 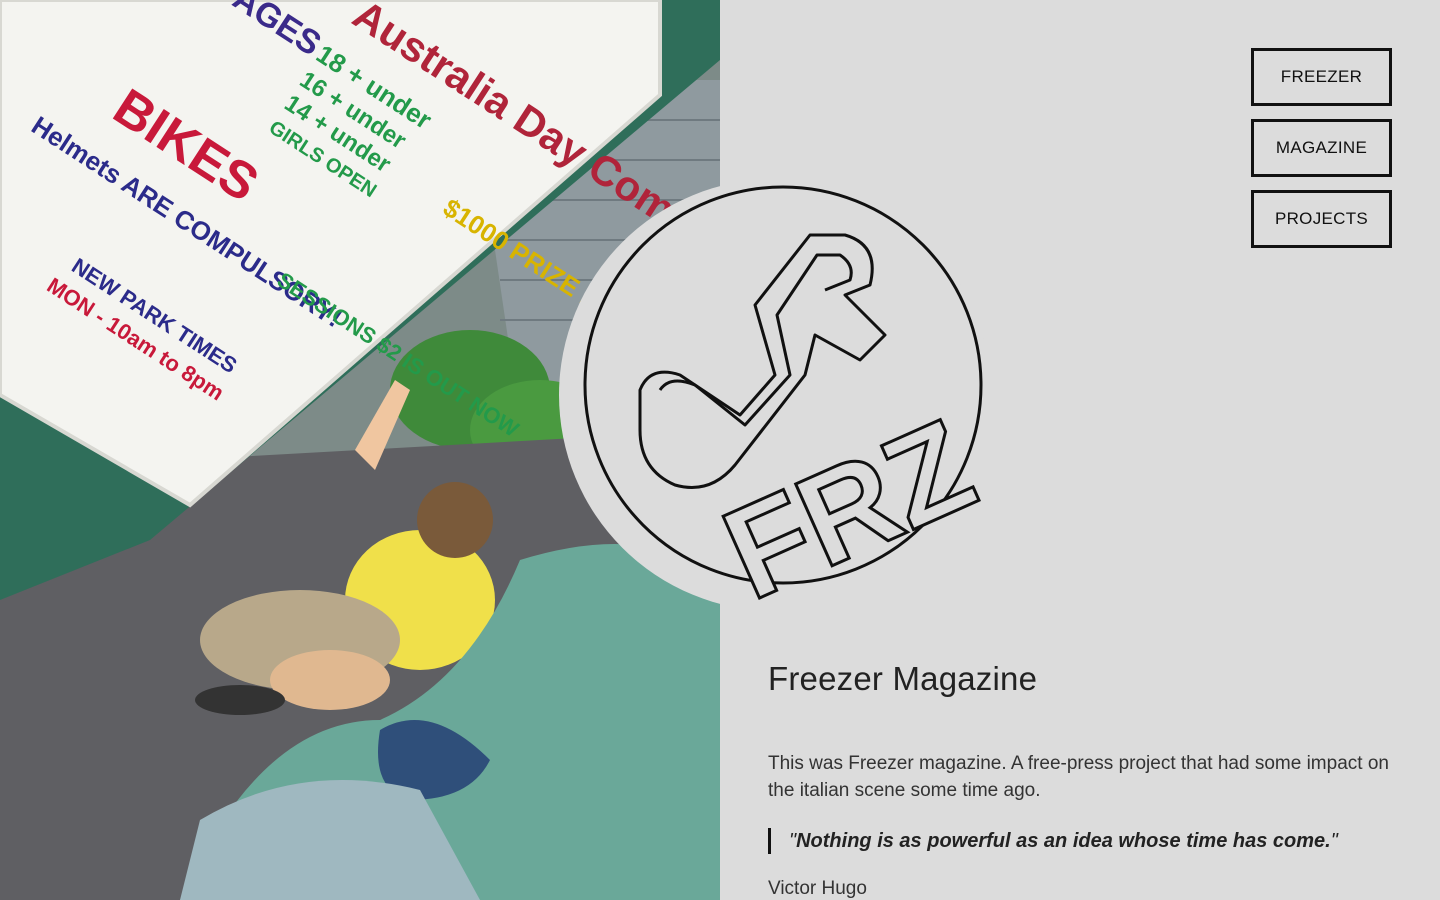 I want to click on main-nav: FREEZER MAGAZINE PROJECTS, so click(x=1321, y=154).